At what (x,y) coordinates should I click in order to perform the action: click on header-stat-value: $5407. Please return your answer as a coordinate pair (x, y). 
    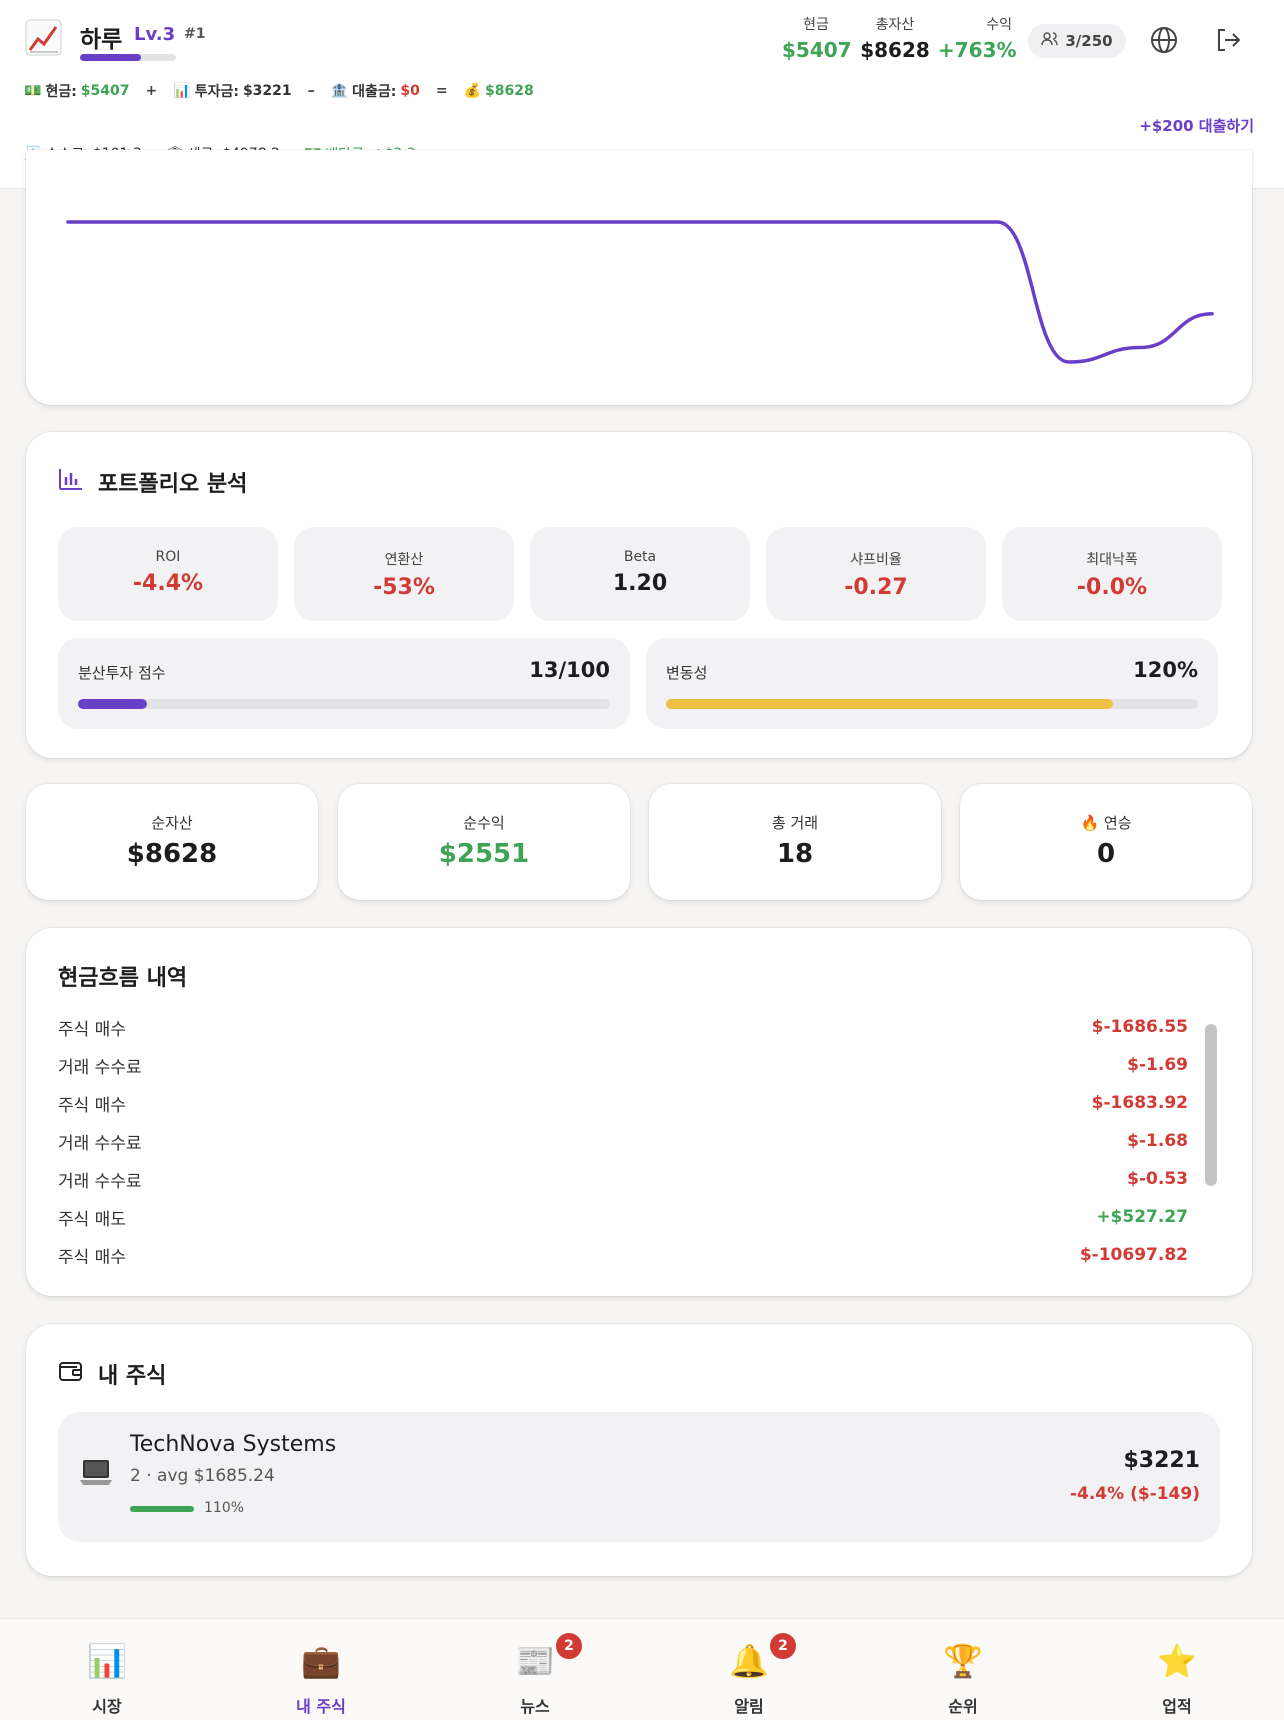
    Looking at the image, I should click on (817, 50).